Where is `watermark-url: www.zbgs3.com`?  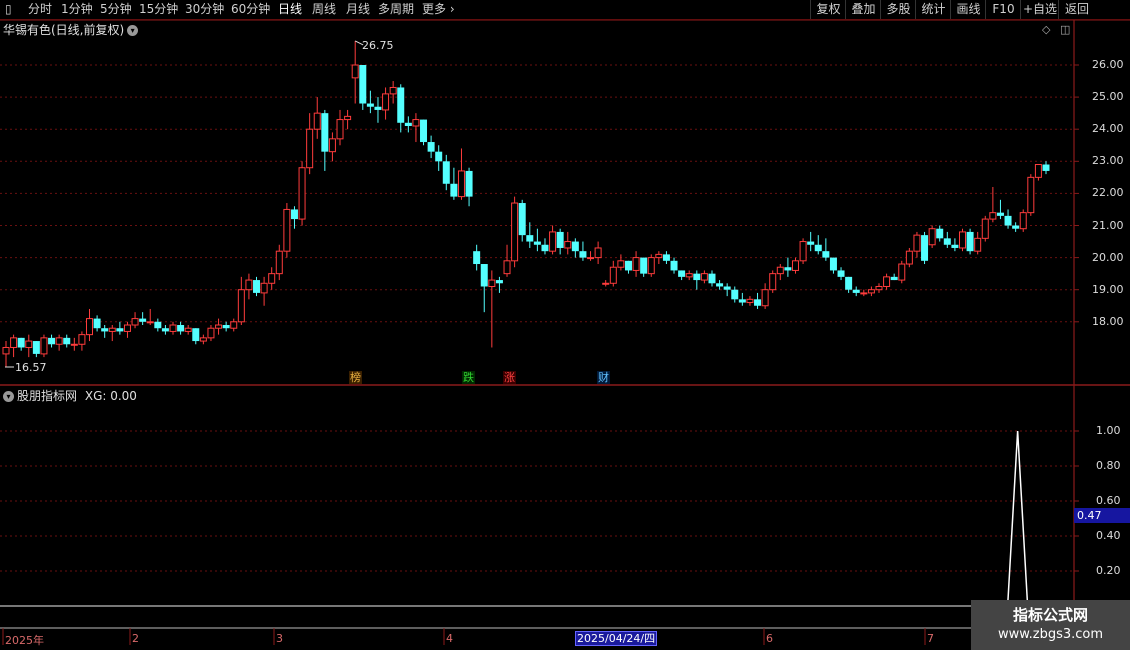 watermark-url: www.zbgs3.com is located at coordinates (1050, 634).